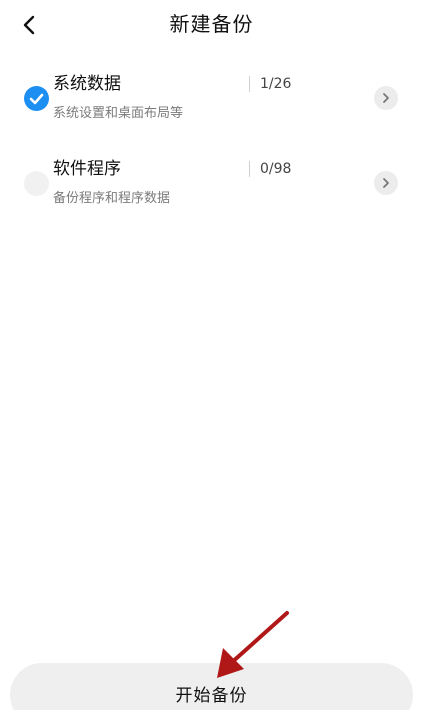  I want to click on checkbox-checked, so click(36, 98).